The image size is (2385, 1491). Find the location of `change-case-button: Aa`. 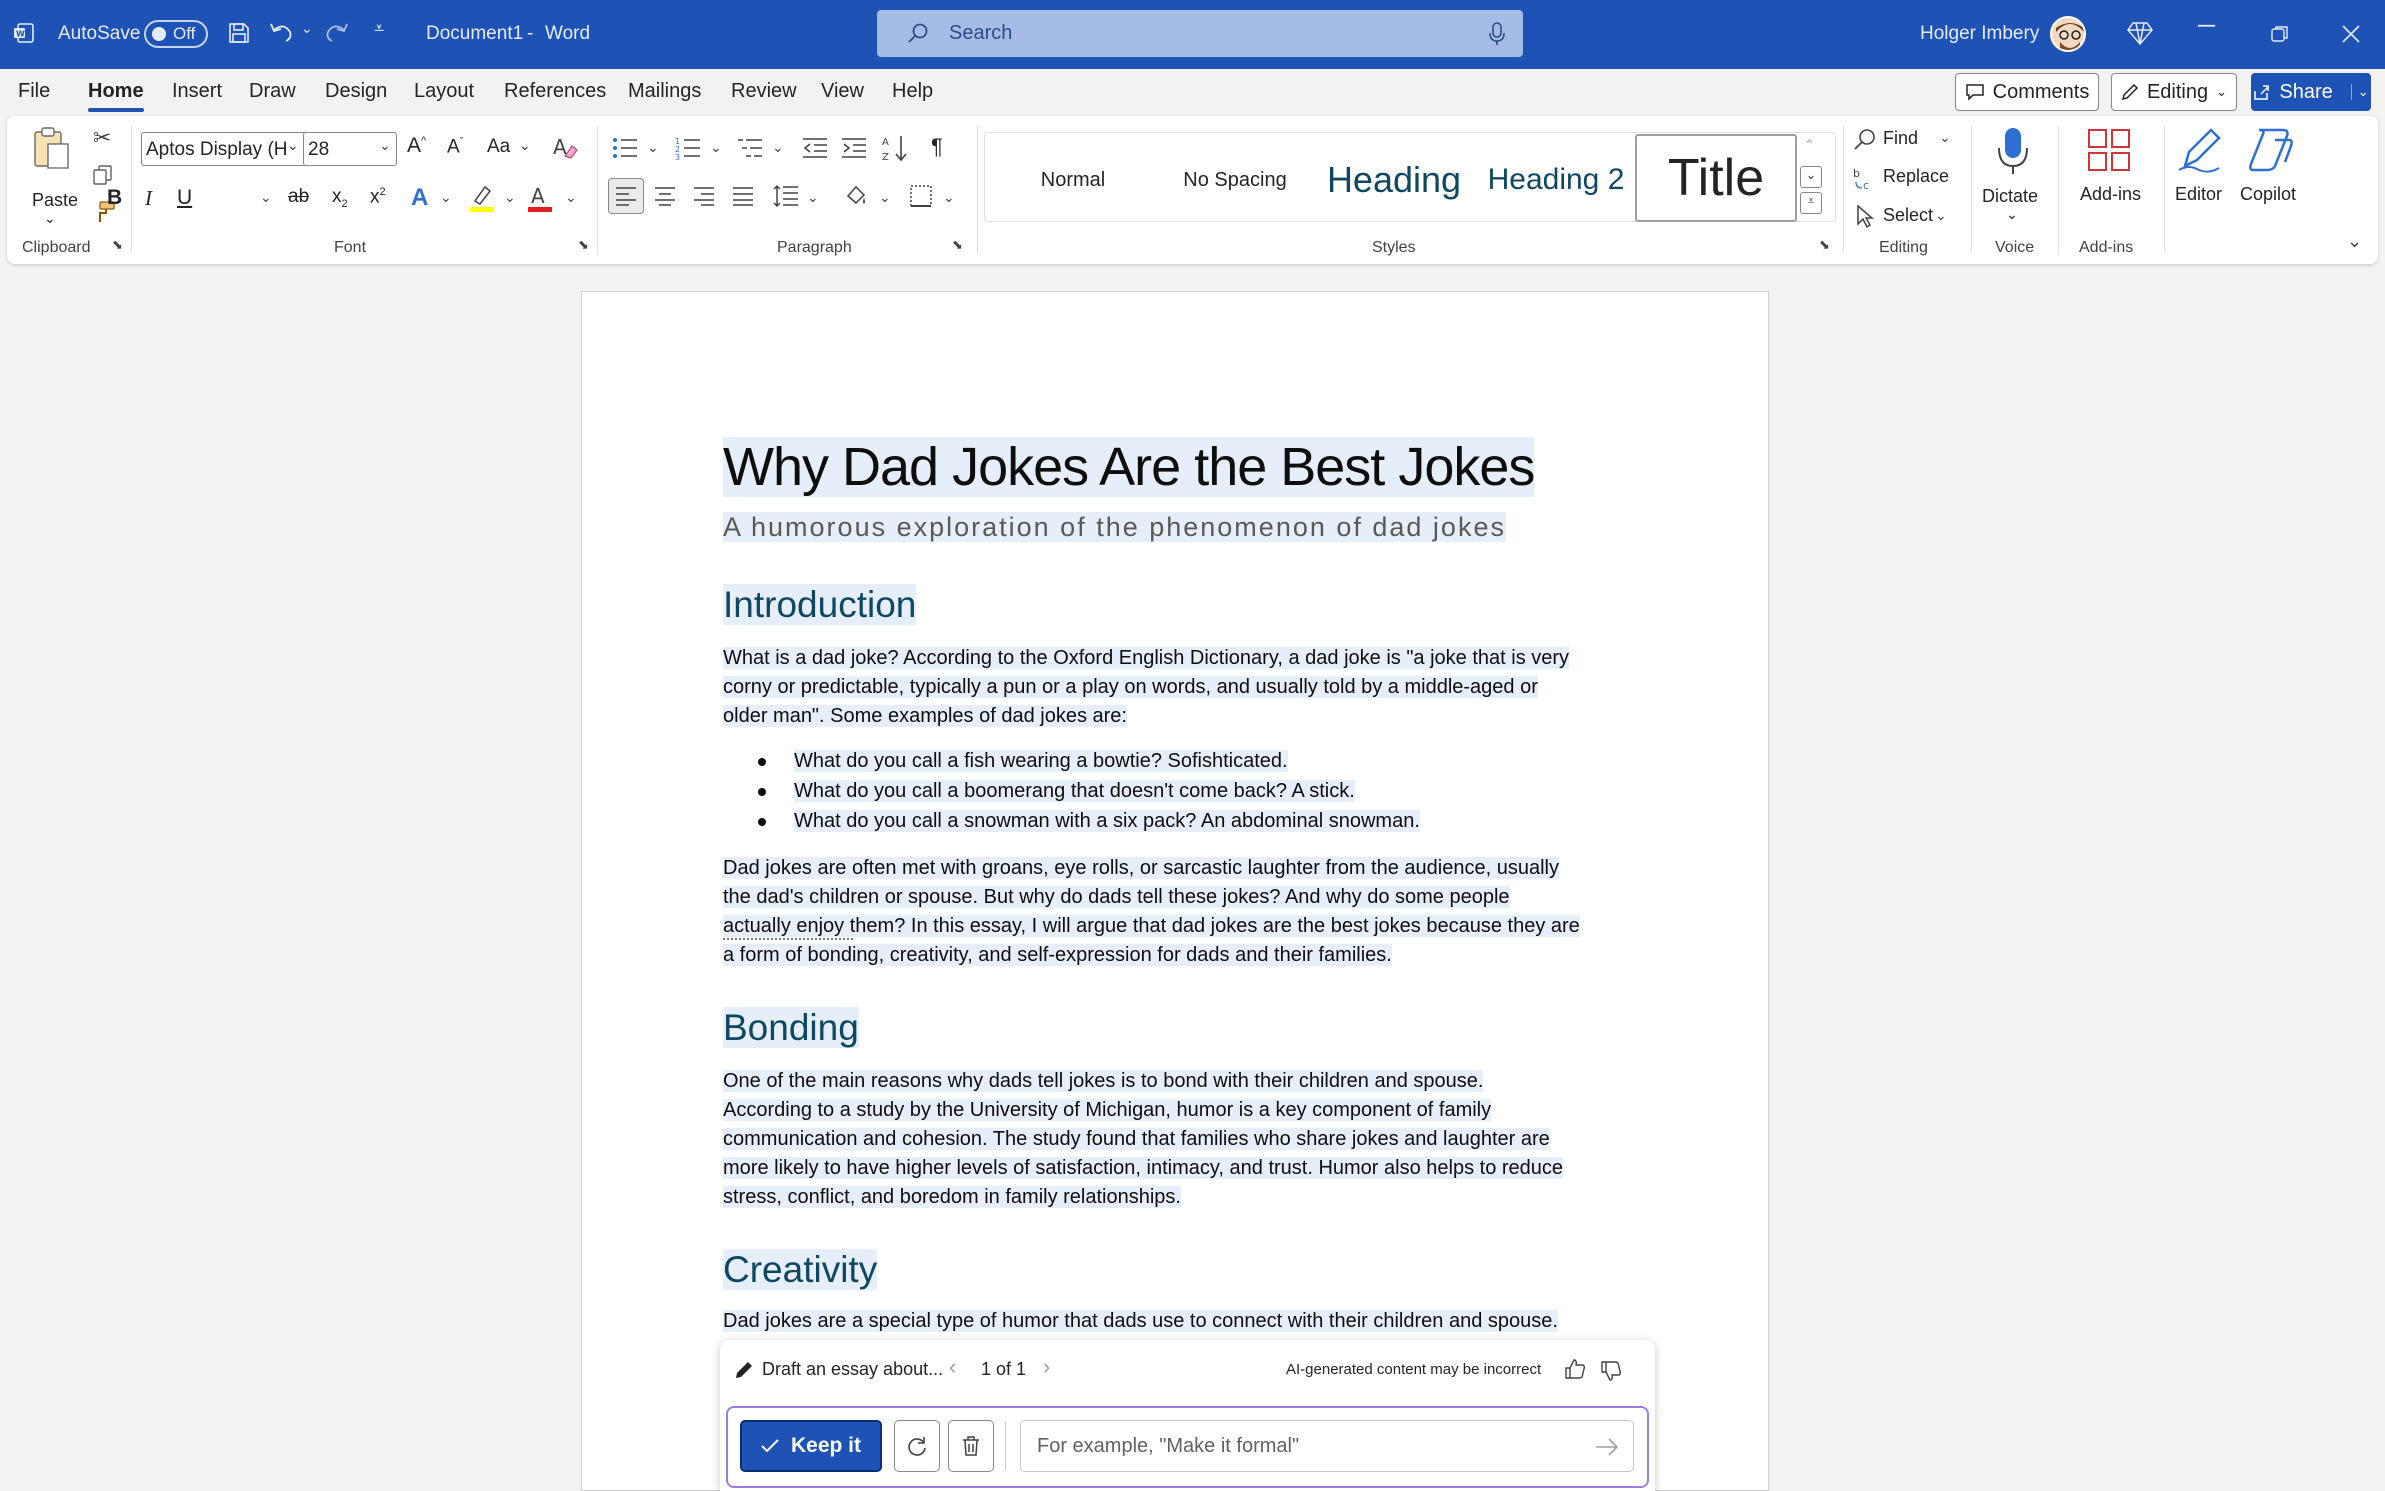

change-case-button: Aa is located at coordinates (498, 147).